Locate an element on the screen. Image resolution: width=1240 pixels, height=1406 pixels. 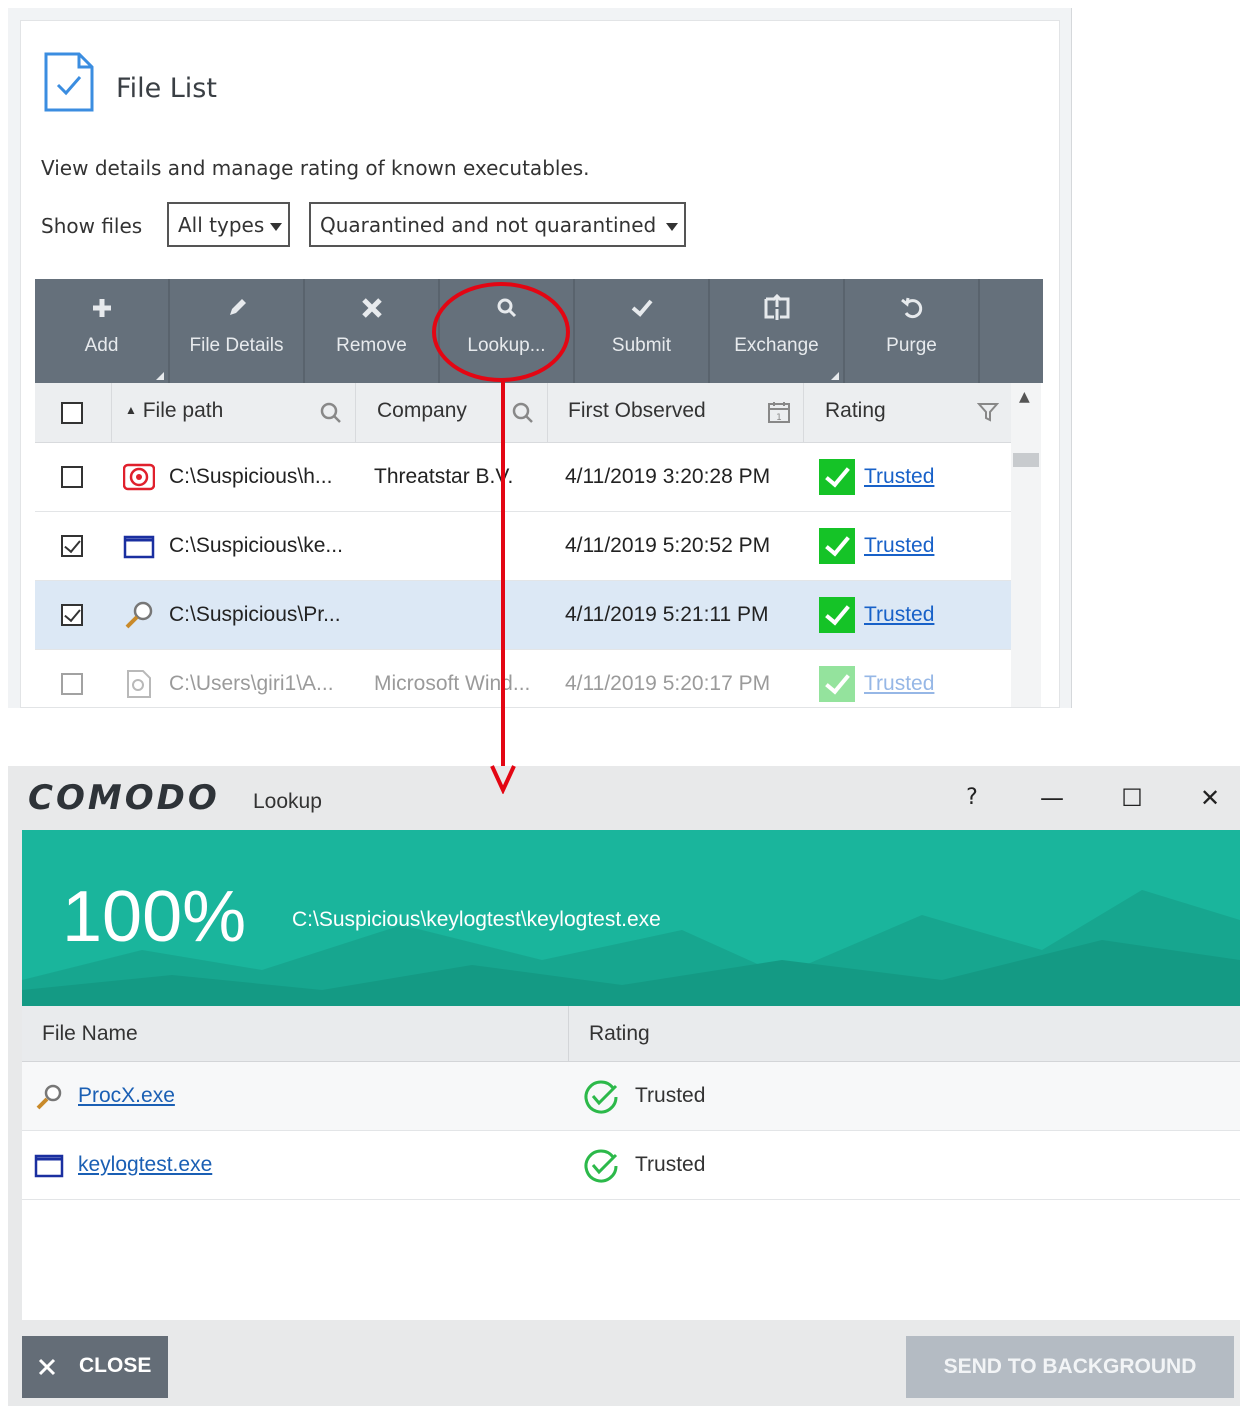
remove-button: Remove is located at coordinates (372, 331).